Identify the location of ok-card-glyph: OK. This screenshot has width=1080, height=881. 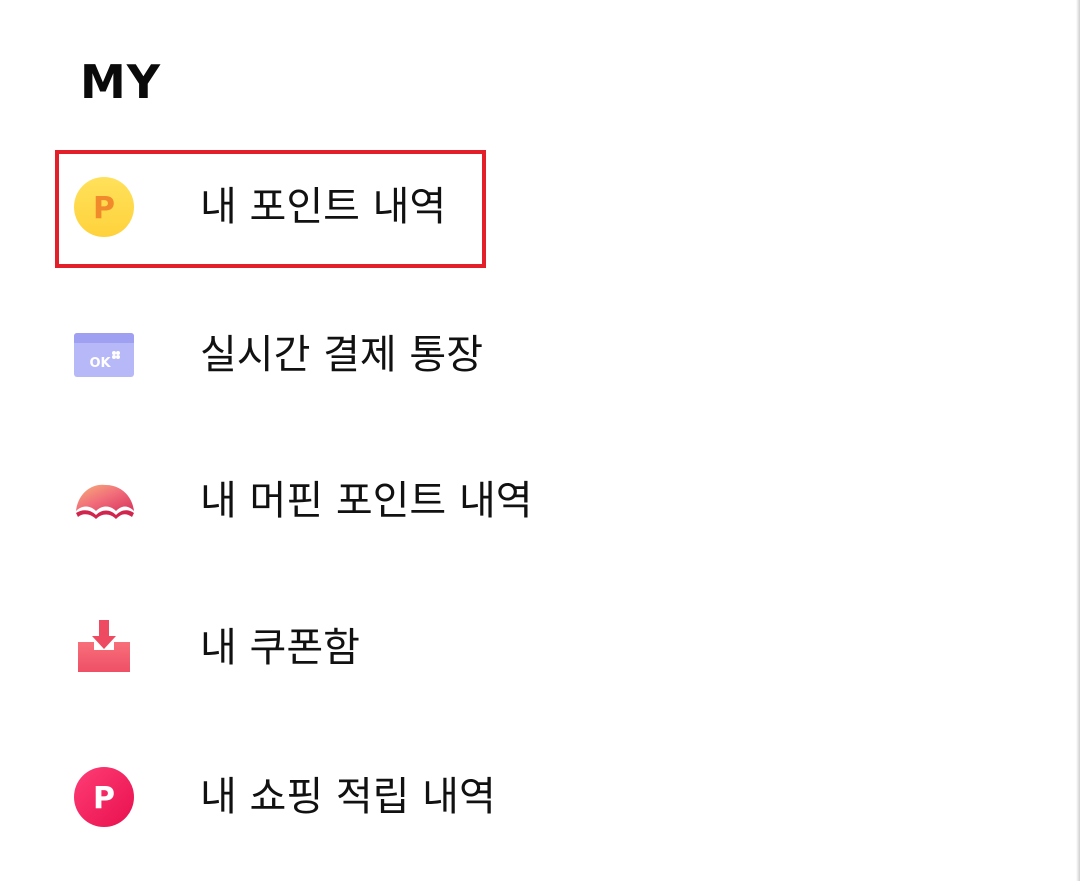
(100, 363).